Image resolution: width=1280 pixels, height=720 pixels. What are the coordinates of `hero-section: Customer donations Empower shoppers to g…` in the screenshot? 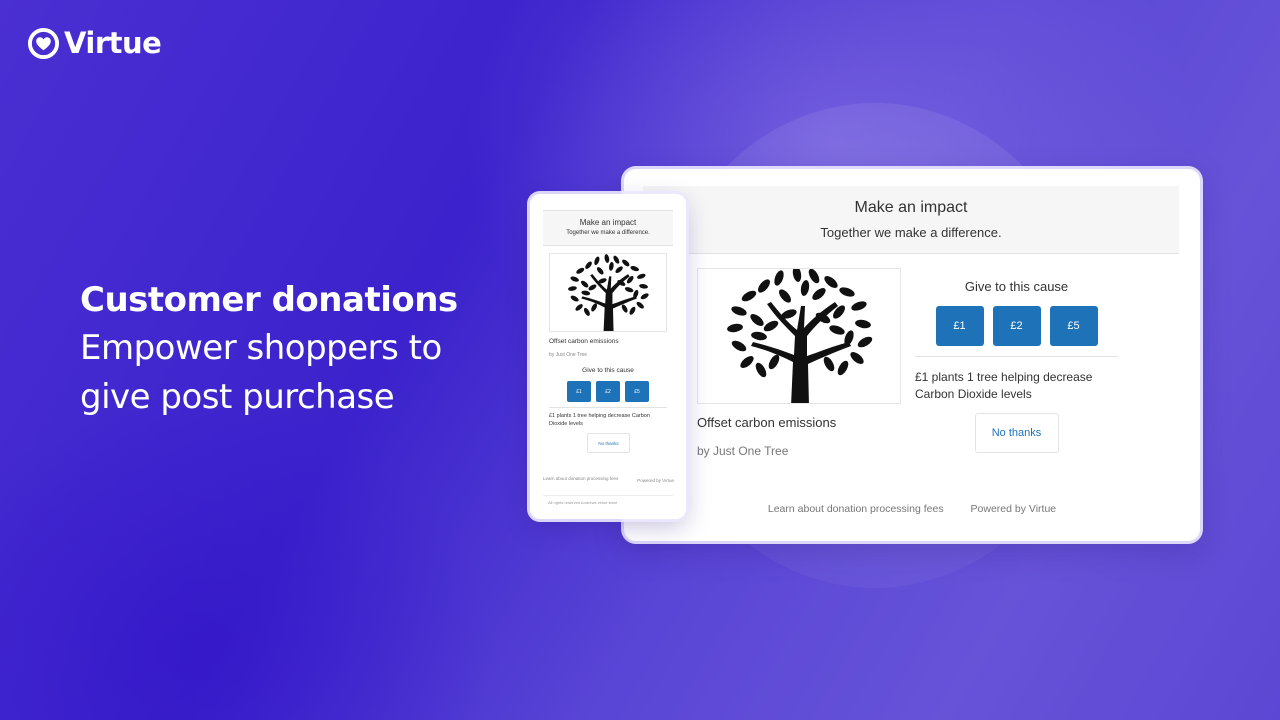 It's located at (269, 349).